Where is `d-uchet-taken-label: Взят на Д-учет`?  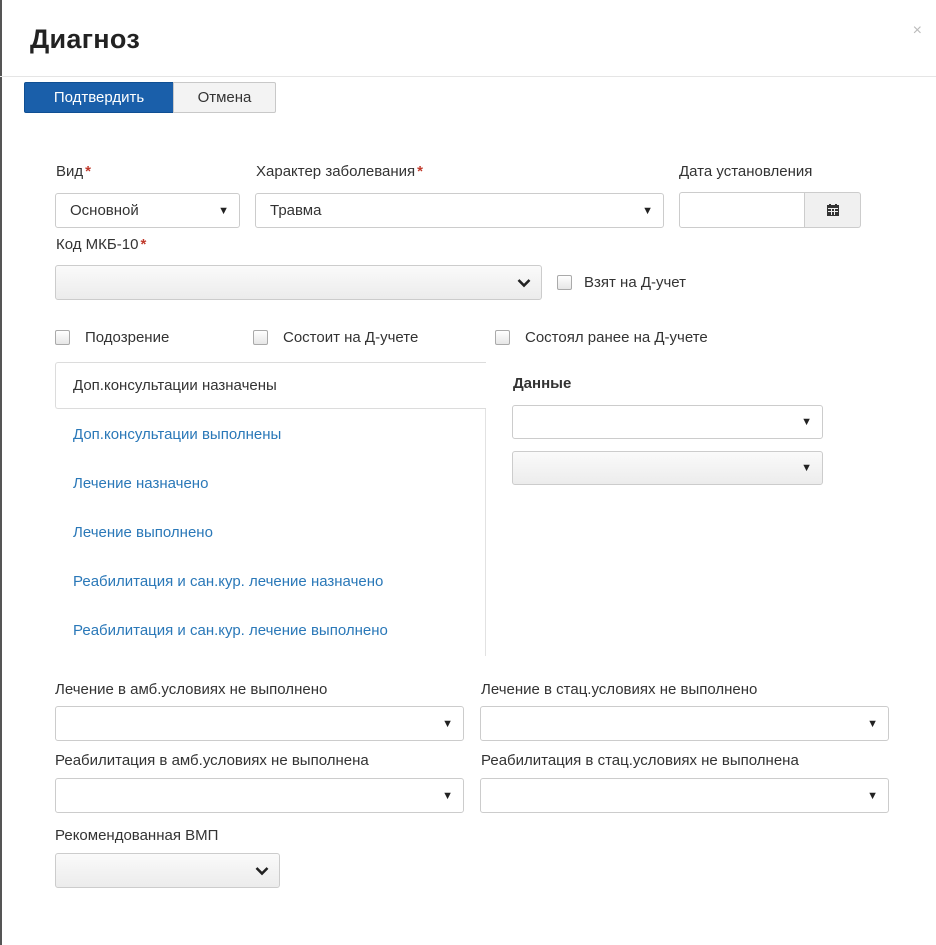 d-uchet-taken-label: Взят на Д-учет is located at coordinates (635, 282).